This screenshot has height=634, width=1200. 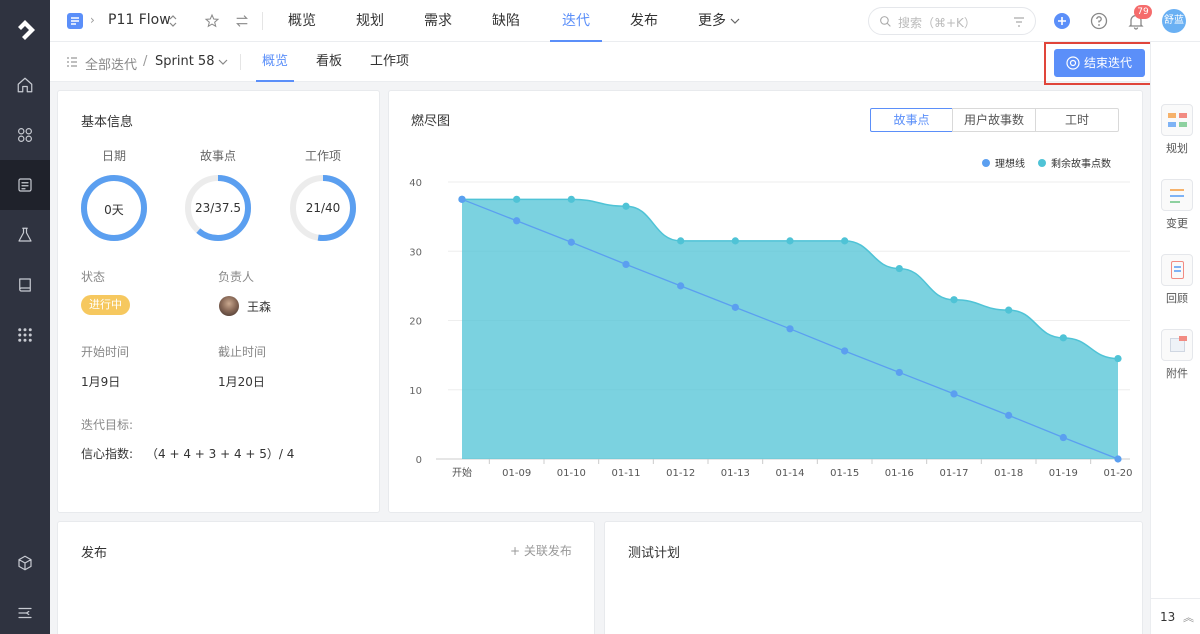 I want to click on tab-overview: 概览, so click(x=275, y=62).